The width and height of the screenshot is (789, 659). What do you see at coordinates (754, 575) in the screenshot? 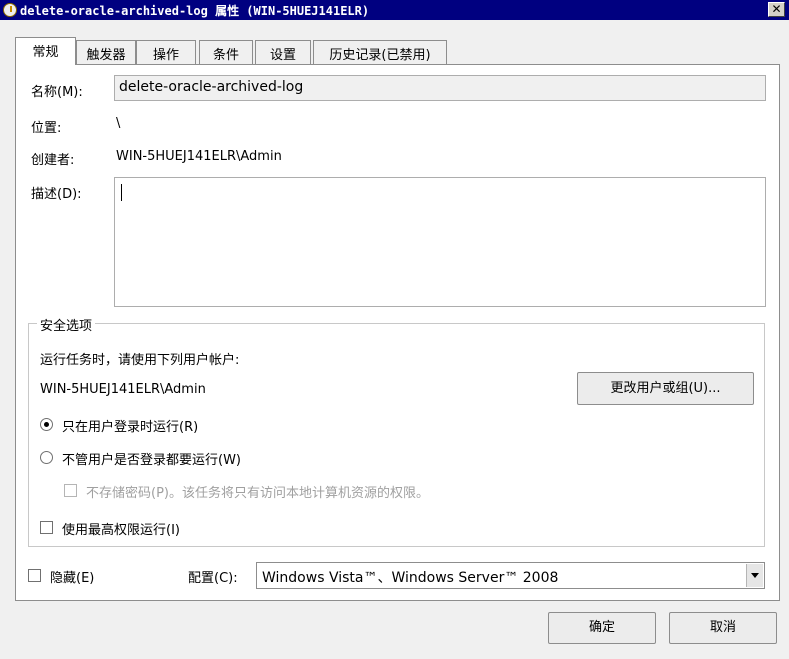
I see `chevron-down-icon` at bounding box center [754, 575].